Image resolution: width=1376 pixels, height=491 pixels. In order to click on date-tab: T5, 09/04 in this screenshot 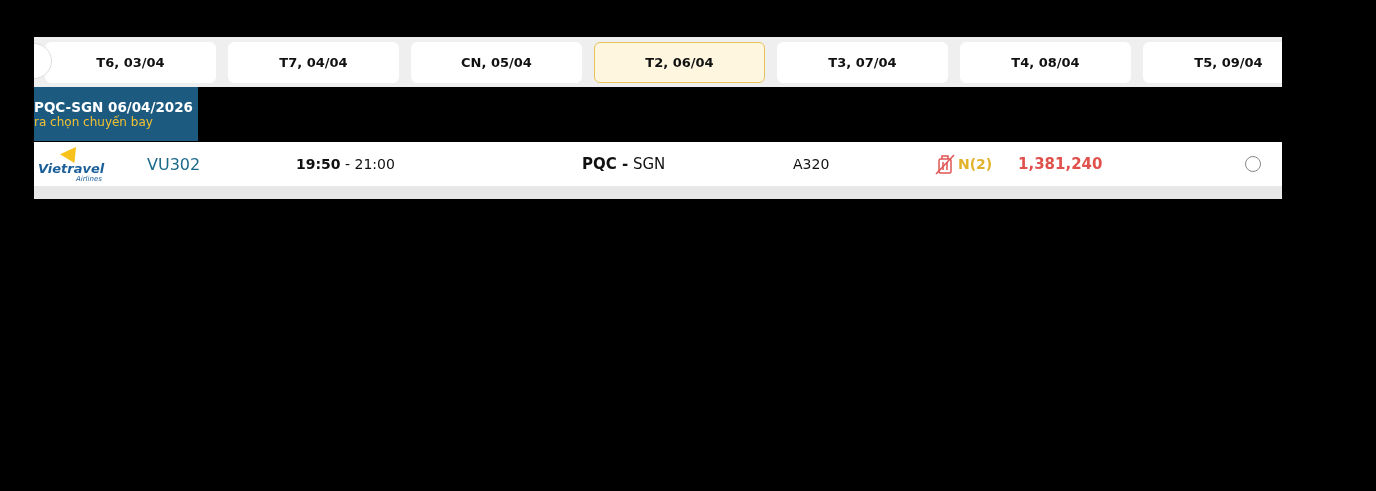, I will do `click(1212, 62)`.